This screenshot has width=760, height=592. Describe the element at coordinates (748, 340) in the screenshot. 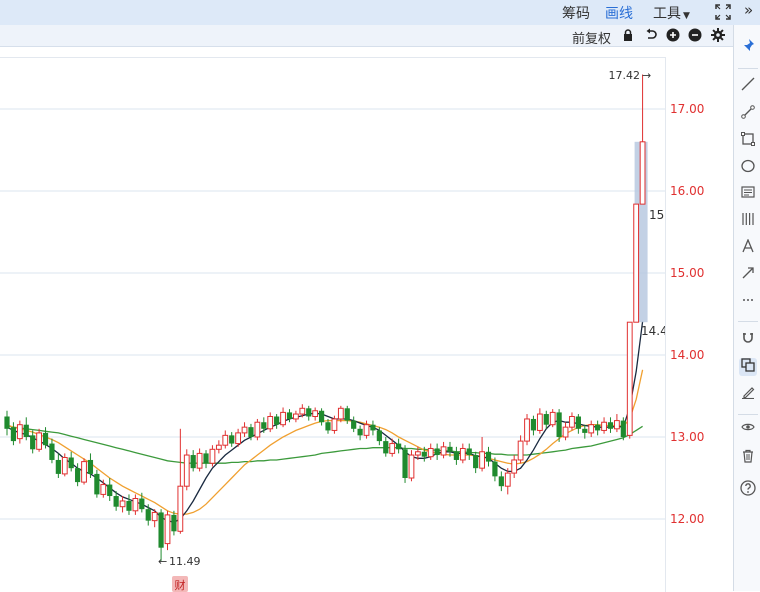

I see `magnet-icon` at that location.